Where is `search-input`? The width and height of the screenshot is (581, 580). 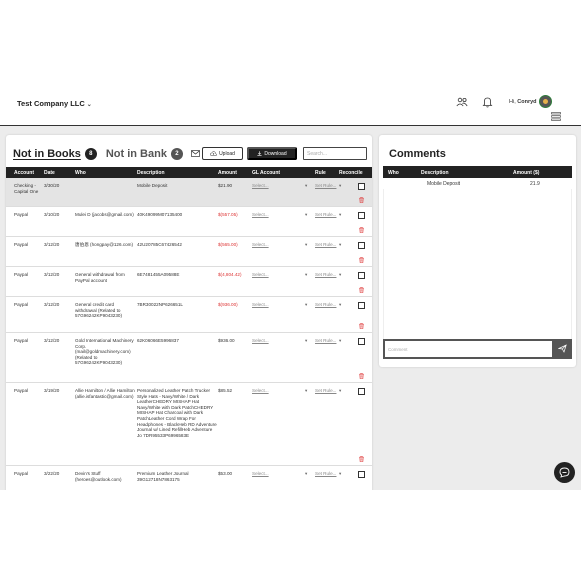 search-input is located at coordinates (335, 153).